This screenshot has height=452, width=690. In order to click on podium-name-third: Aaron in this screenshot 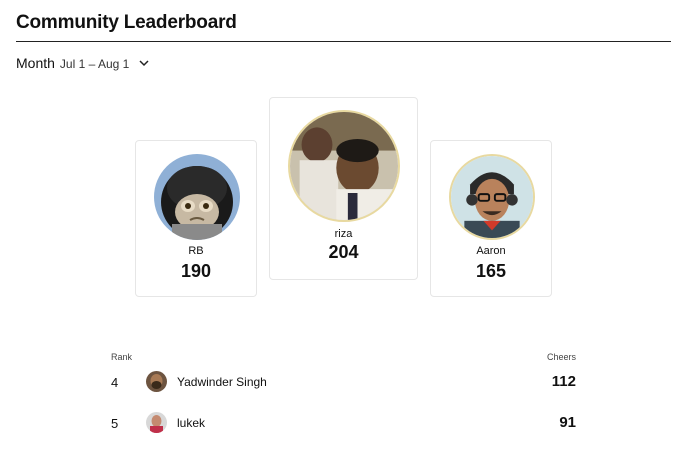, I will do `click(491, 251)`.